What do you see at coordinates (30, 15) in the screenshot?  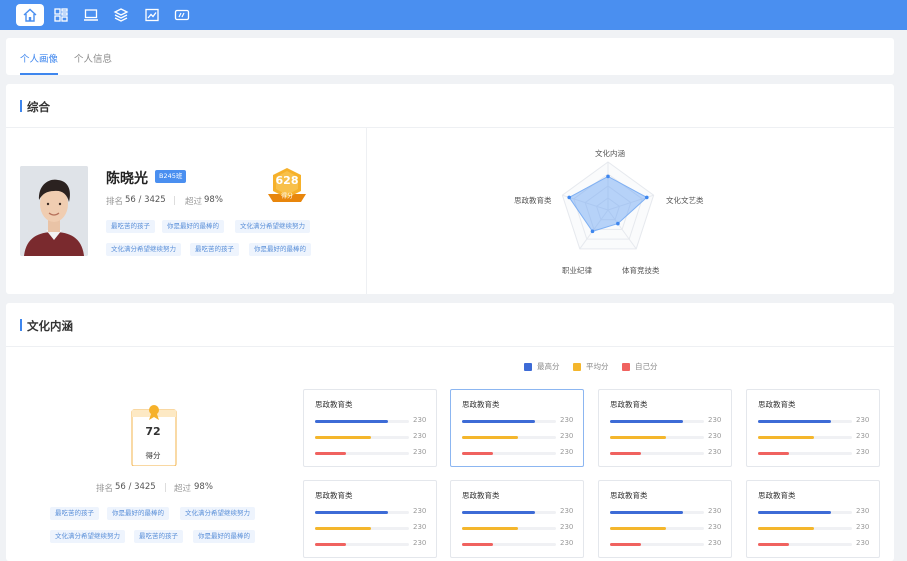 I see `home-icon` at bounding box center [30, 15].